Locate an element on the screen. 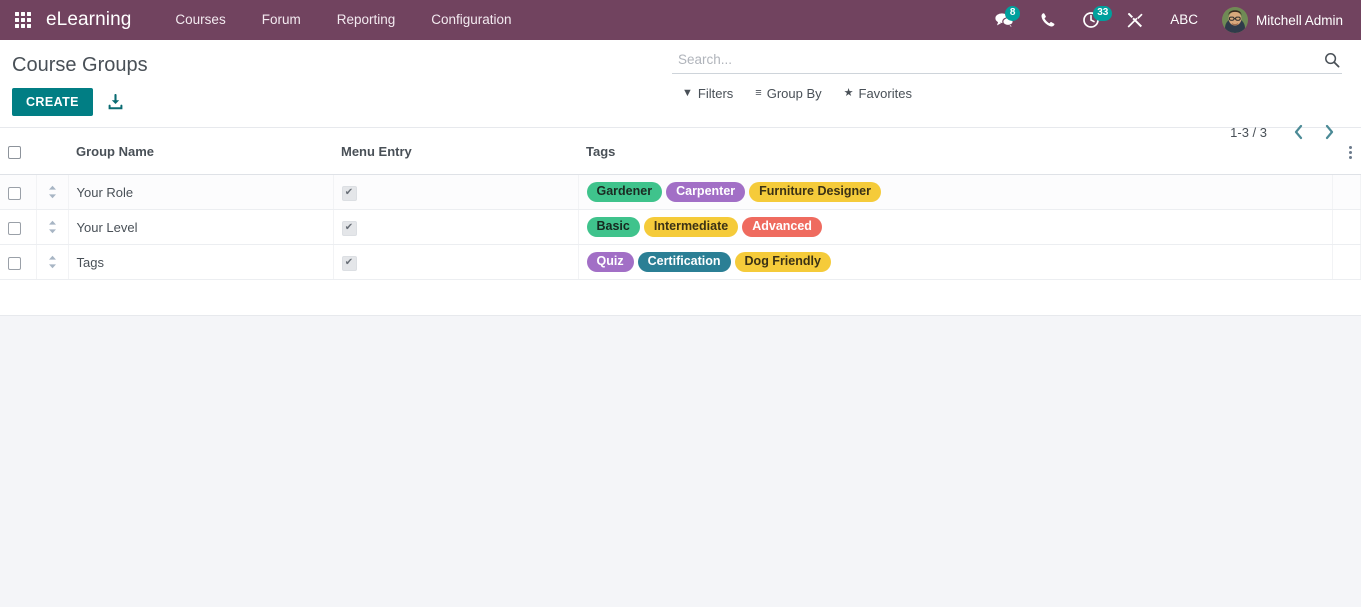  avatar is located at coordinates (1234, 20).